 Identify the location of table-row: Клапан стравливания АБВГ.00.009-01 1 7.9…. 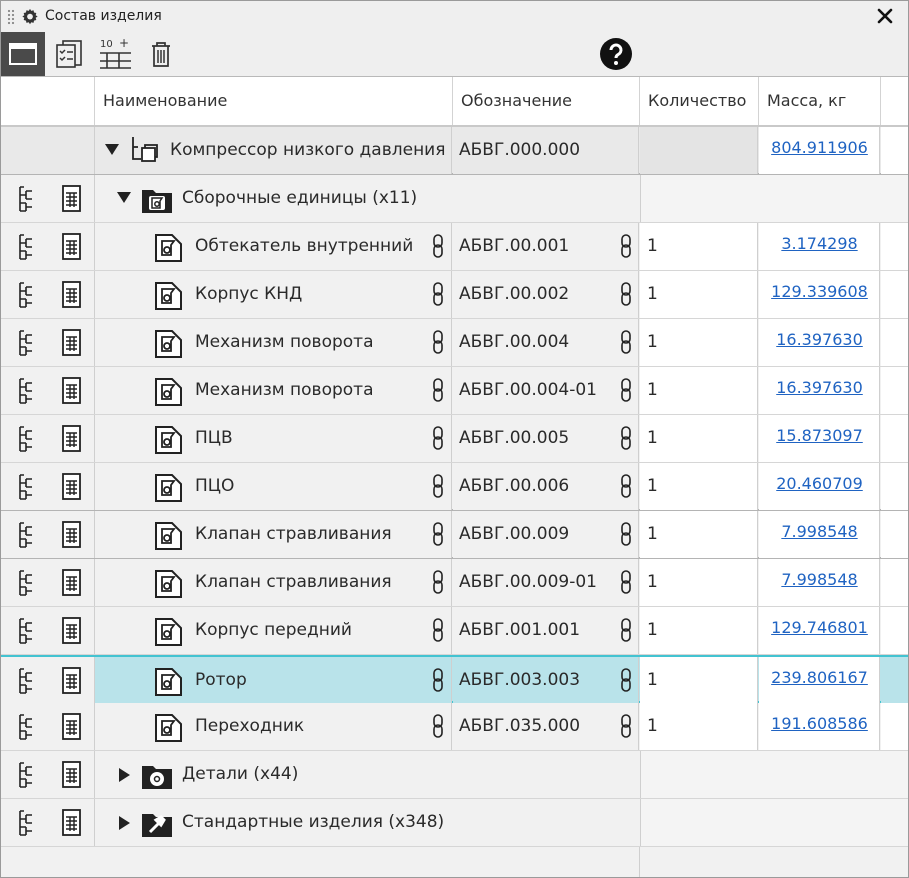
(454, 583).